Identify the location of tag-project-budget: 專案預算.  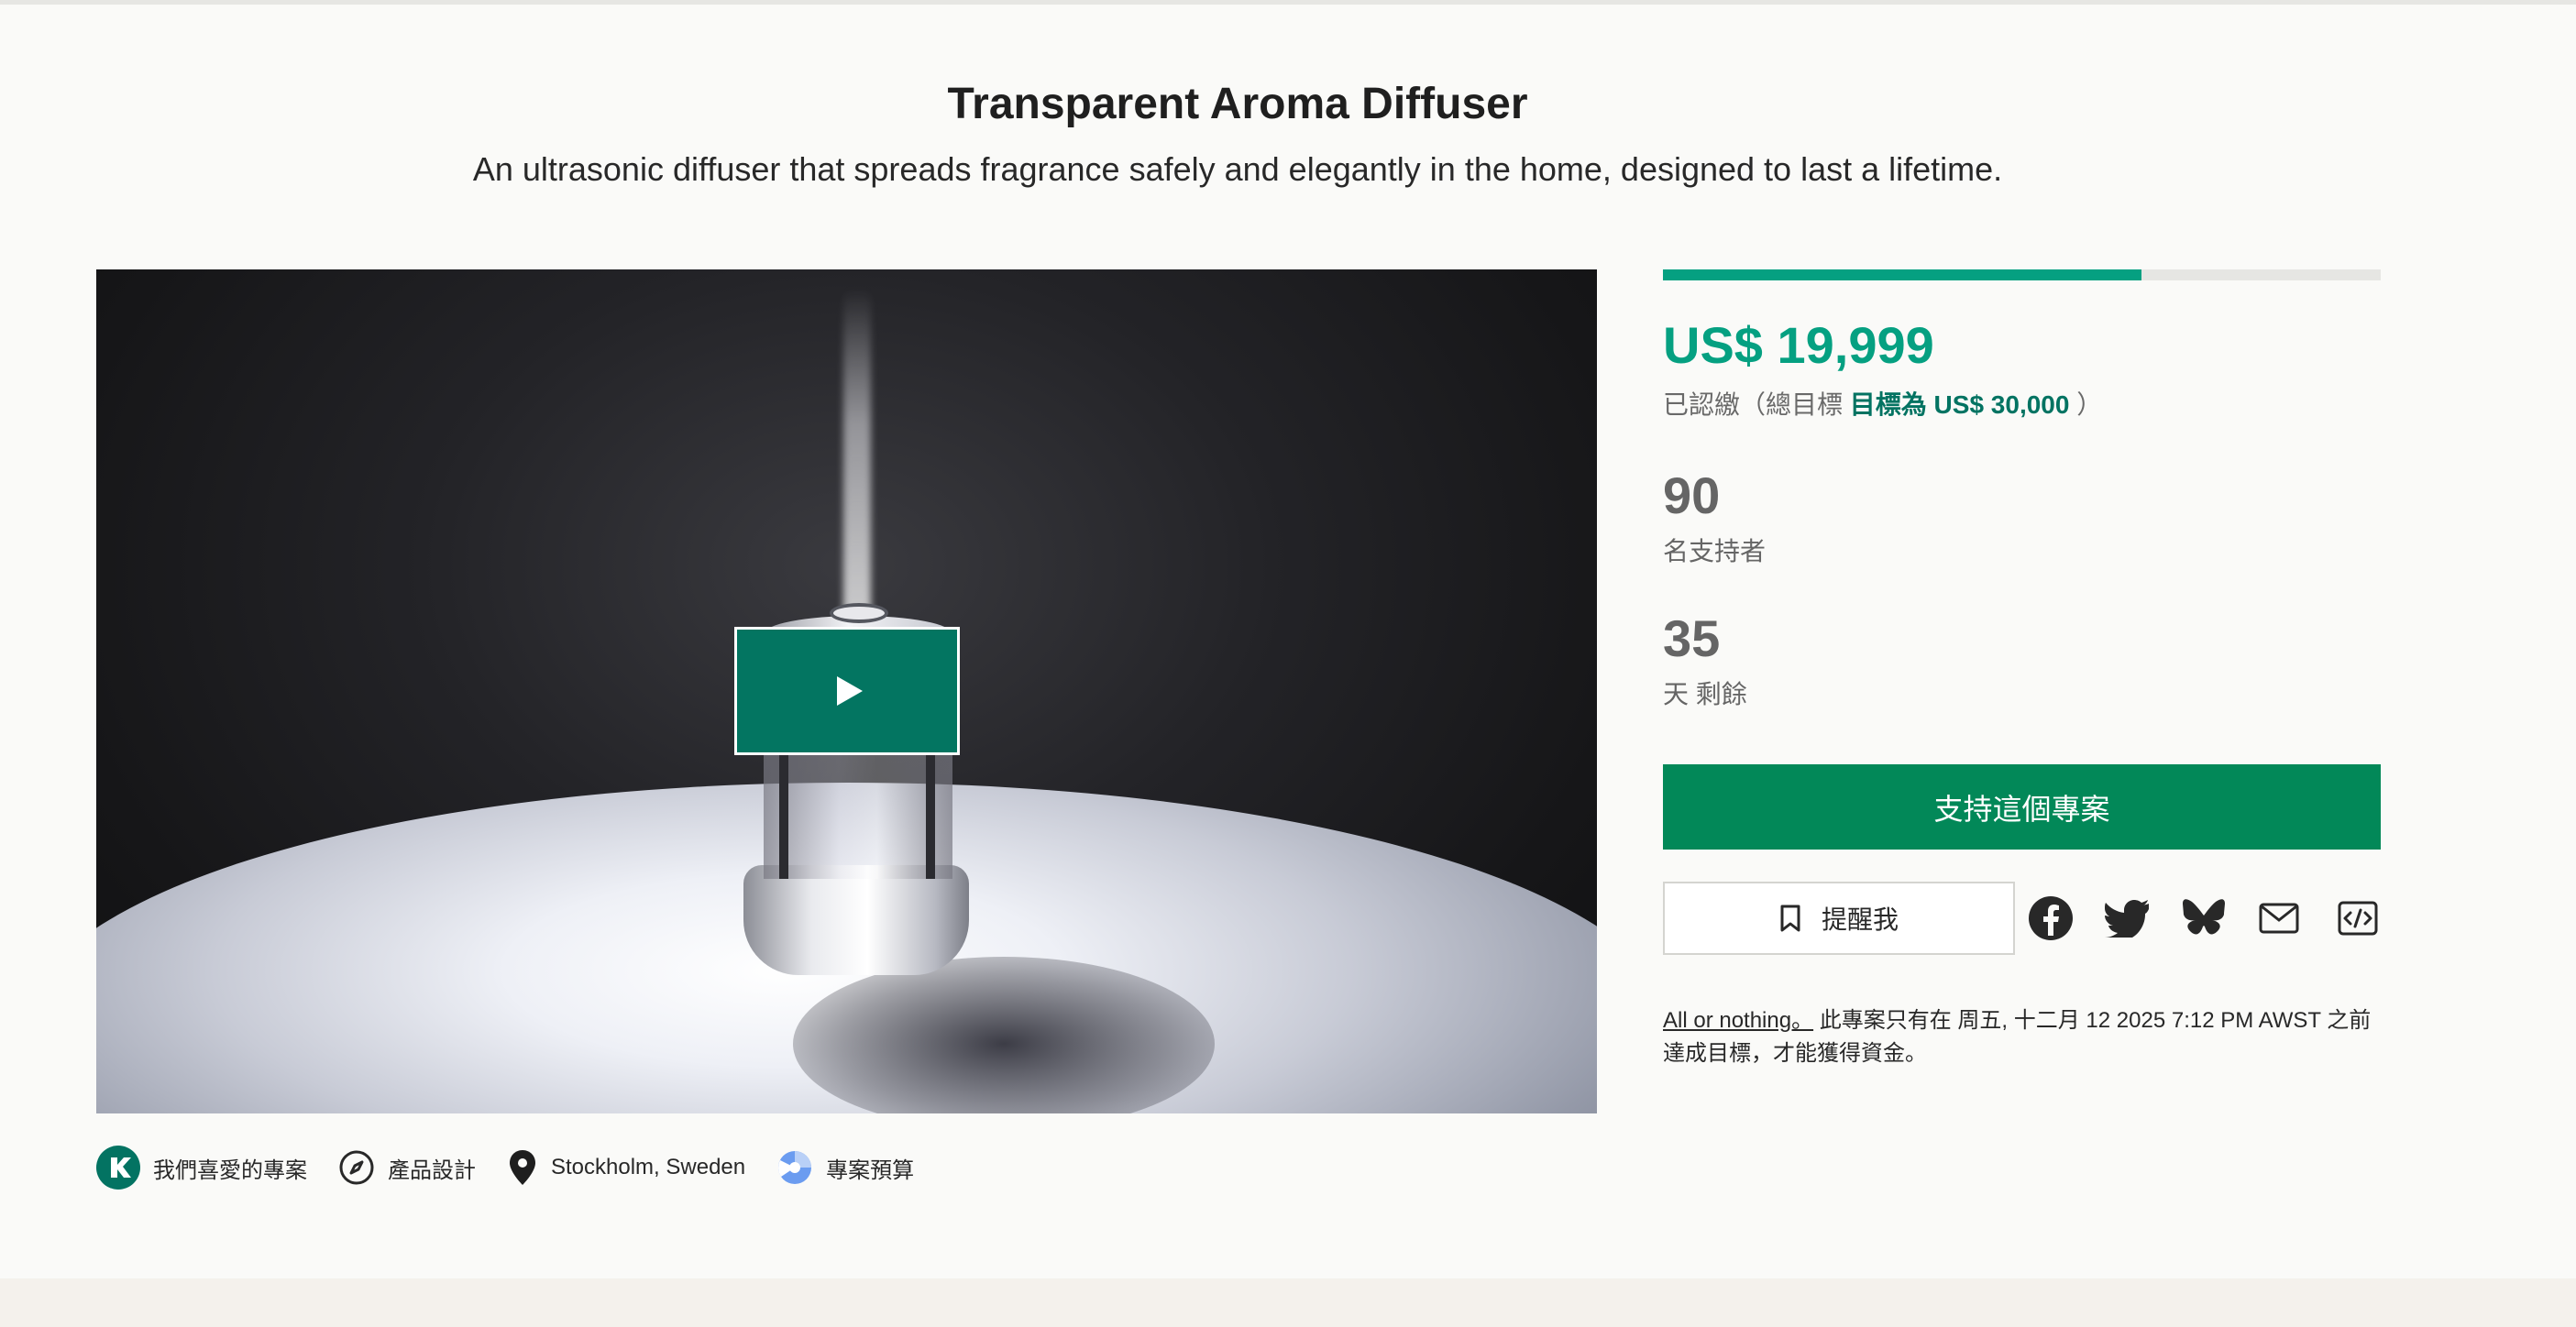
(845, 1167).